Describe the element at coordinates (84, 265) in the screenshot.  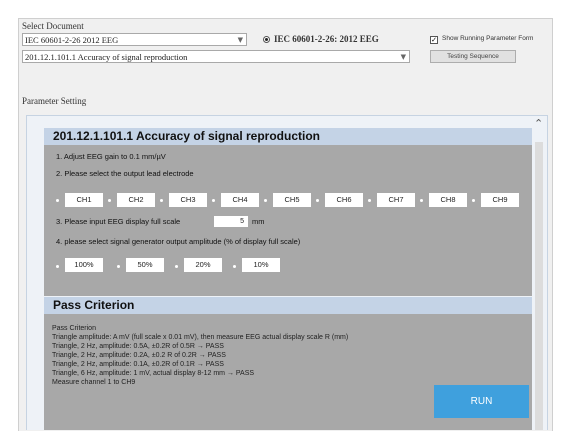
I see `amplitude-option: 100%` at that location.